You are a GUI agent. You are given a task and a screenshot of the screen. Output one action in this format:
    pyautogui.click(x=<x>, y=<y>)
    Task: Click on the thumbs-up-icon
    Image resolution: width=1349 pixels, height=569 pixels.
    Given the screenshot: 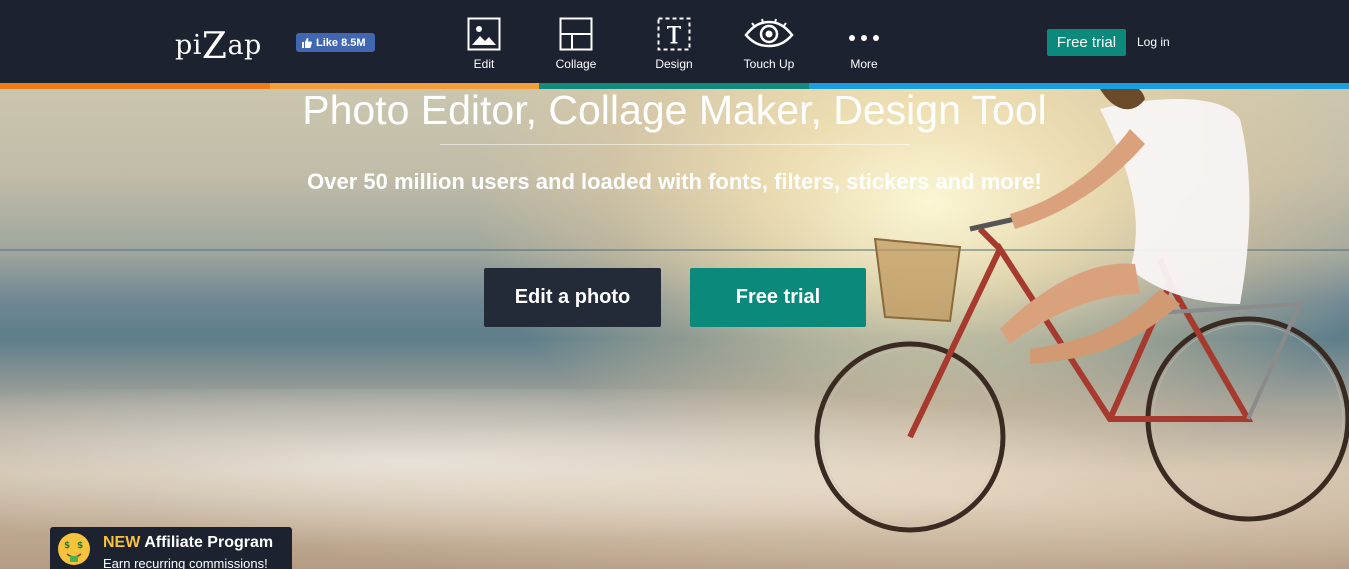 What is the action you would take?
    pyautogui.click(x=307, y=42)
    